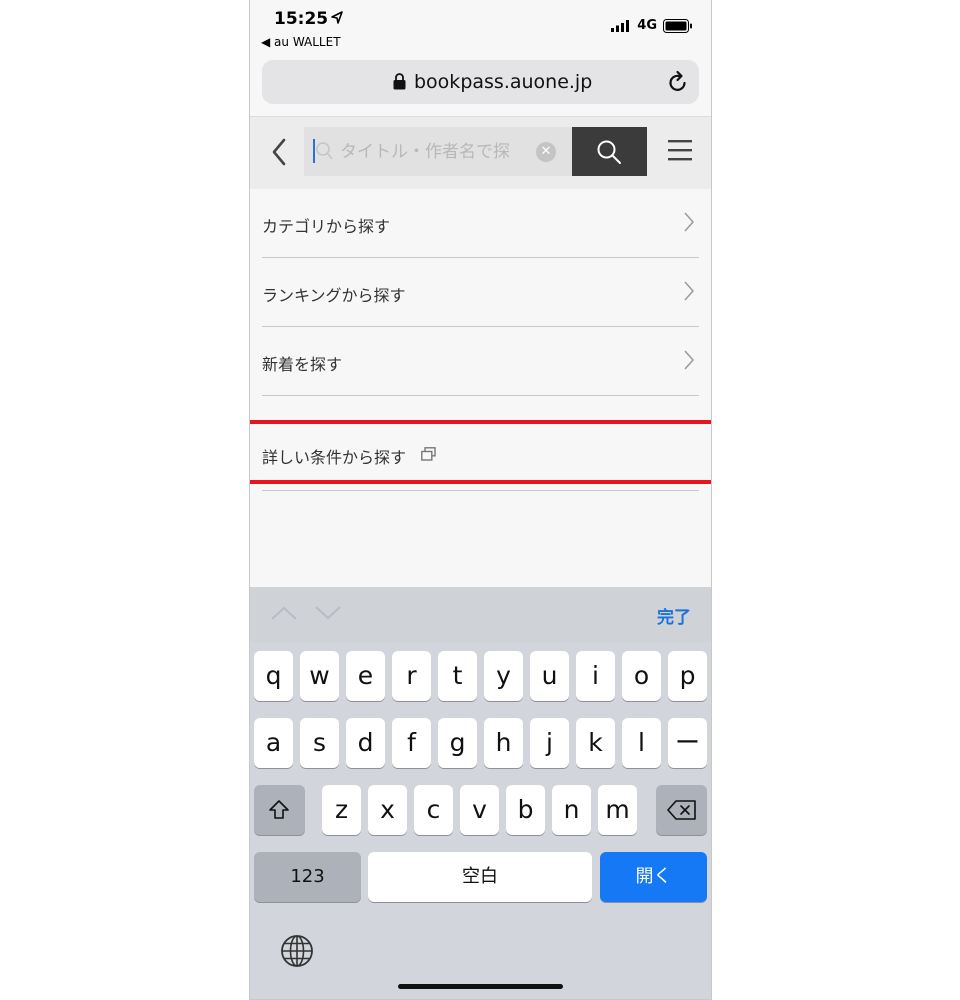  I want to click on backspace-icon, so click(681, 810).